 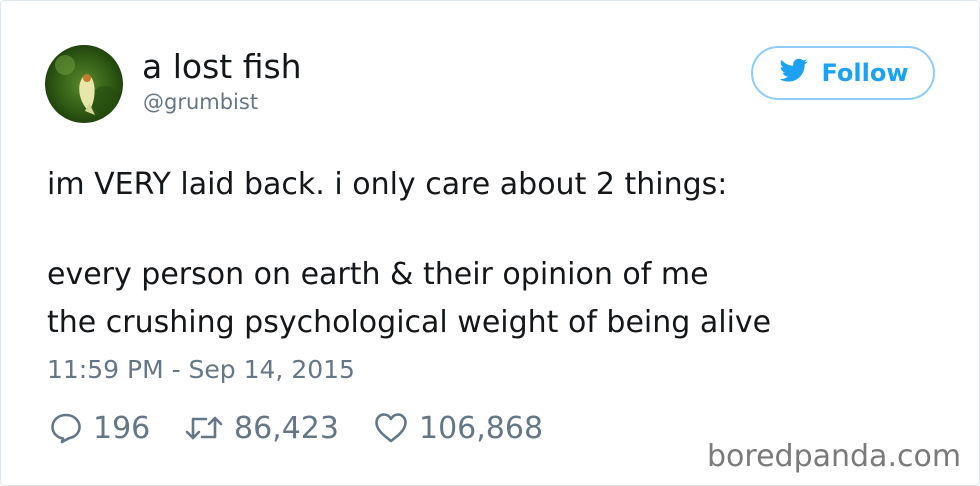 What do you see at coordinates (481, 428) in the screenshot?
I see `like-count: 106,868` at bounding box center [481, 428].